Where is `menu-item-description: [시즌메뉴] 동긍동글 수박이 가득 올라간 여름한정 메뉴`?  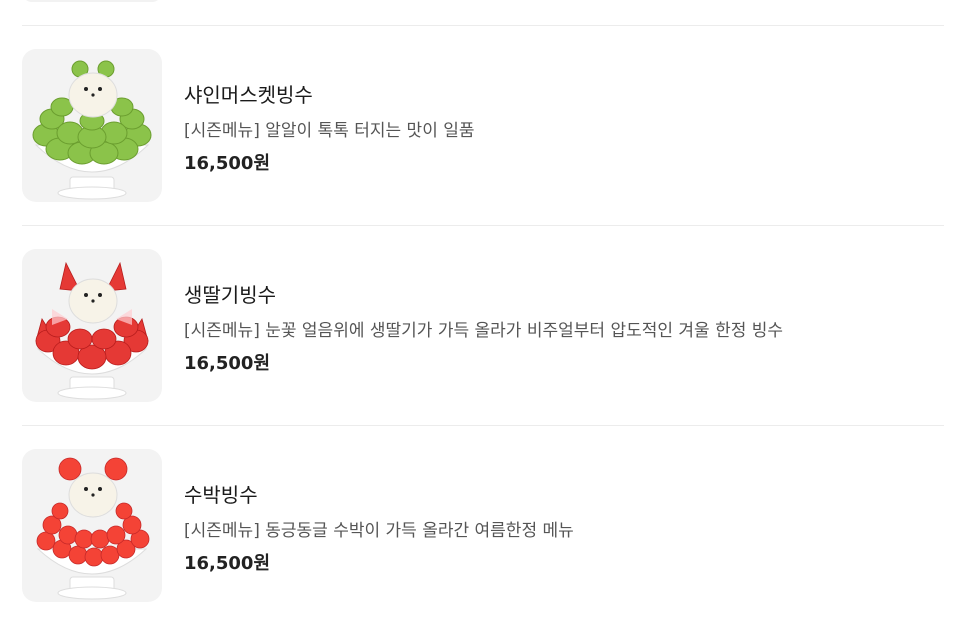 menu-item-description: [시즌메뉴] 동긍동글 수박이 가득 올라간 여름한정 메뉴 is located at coordinates (379, 531).